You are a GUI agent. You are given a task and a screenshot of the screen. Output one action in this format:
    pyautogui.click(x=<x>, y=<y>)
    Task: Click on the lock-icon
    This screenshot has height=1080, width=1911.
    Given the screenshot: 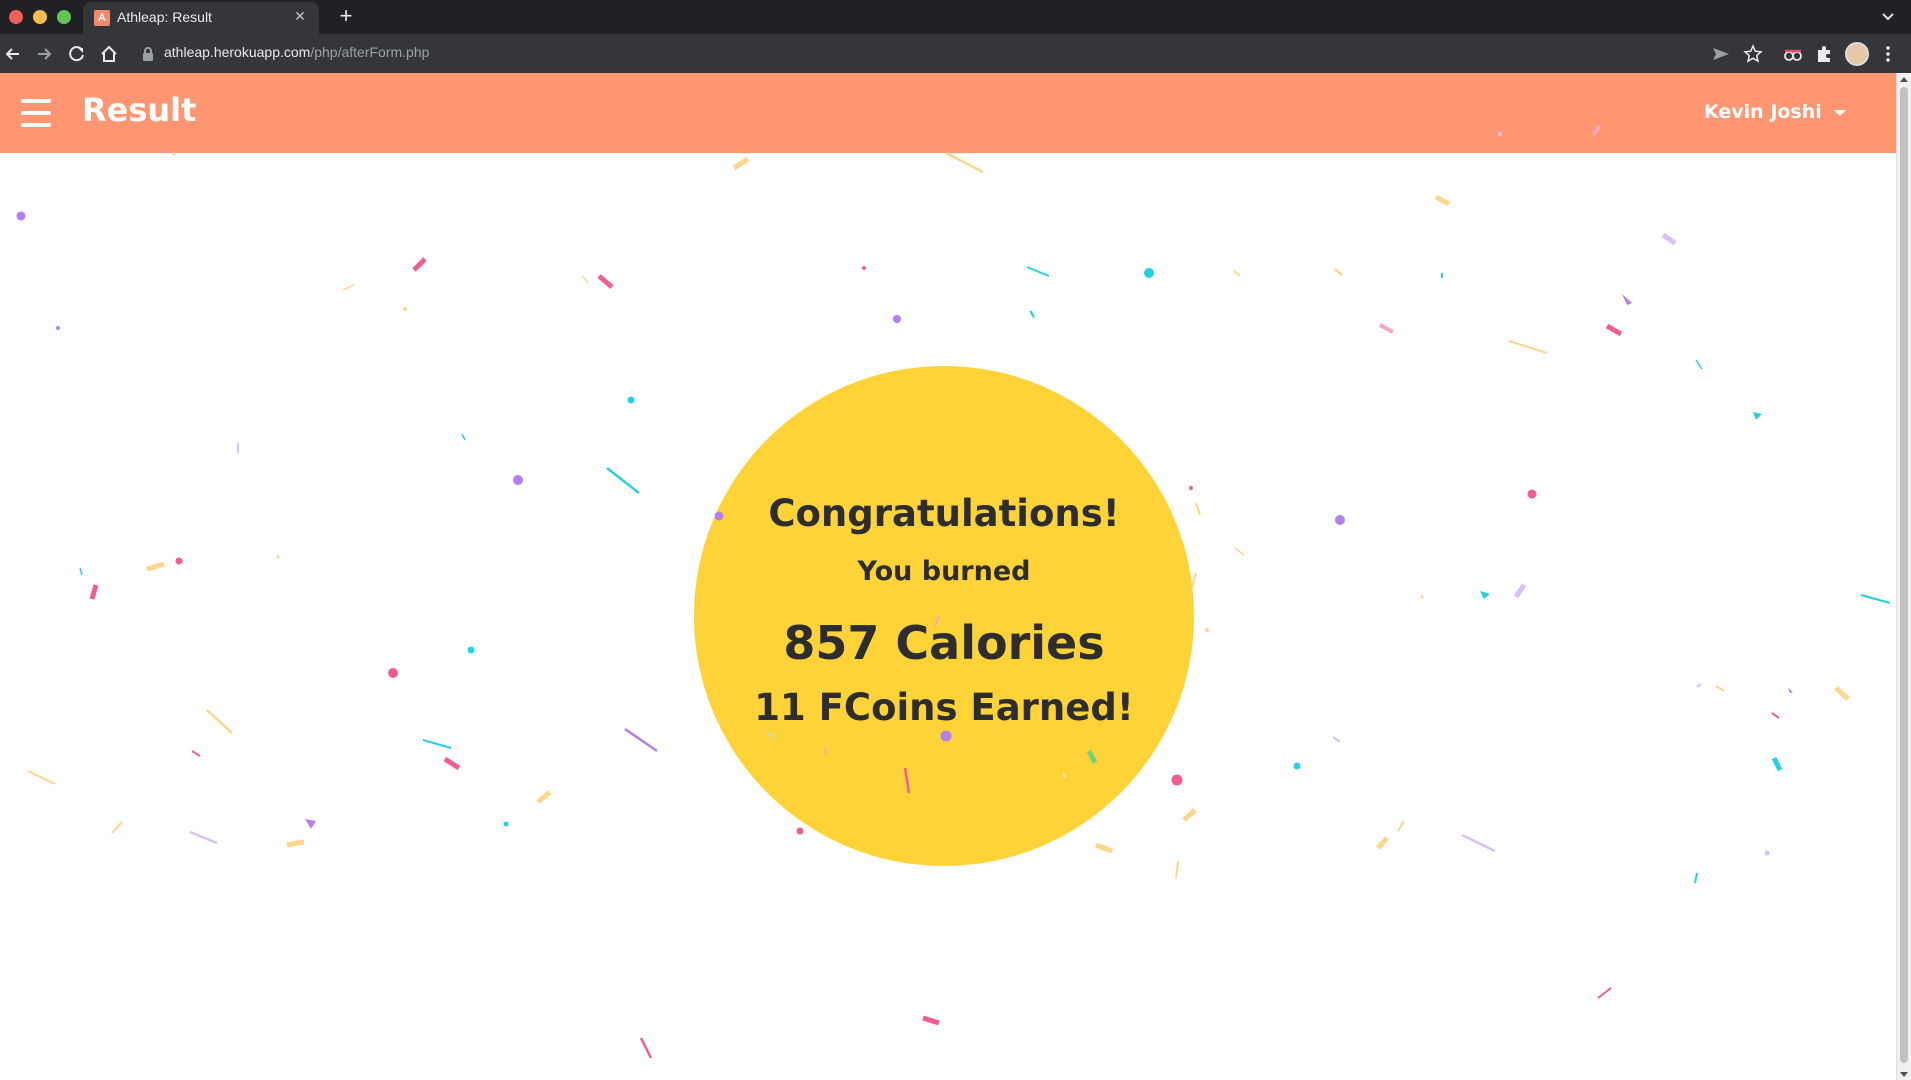 What is the action you would take?
    pyautogui.click(x=148, y=54)
    